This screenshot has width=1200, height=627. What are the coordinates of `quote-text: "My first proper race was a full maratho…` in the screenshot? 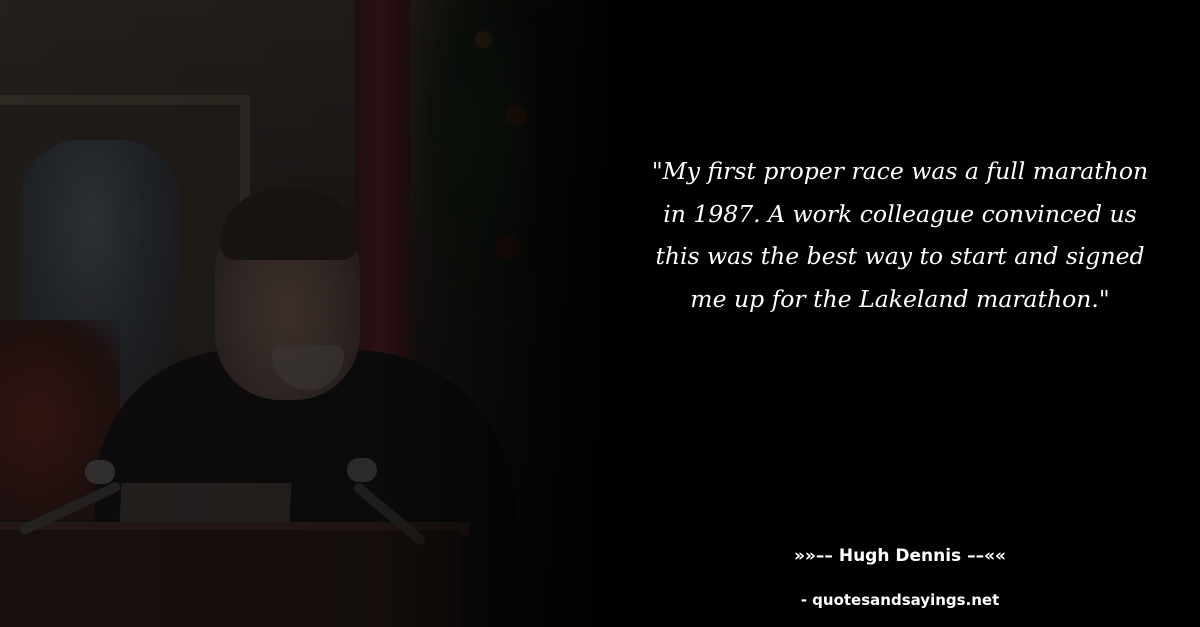 It's located at (900, 235).